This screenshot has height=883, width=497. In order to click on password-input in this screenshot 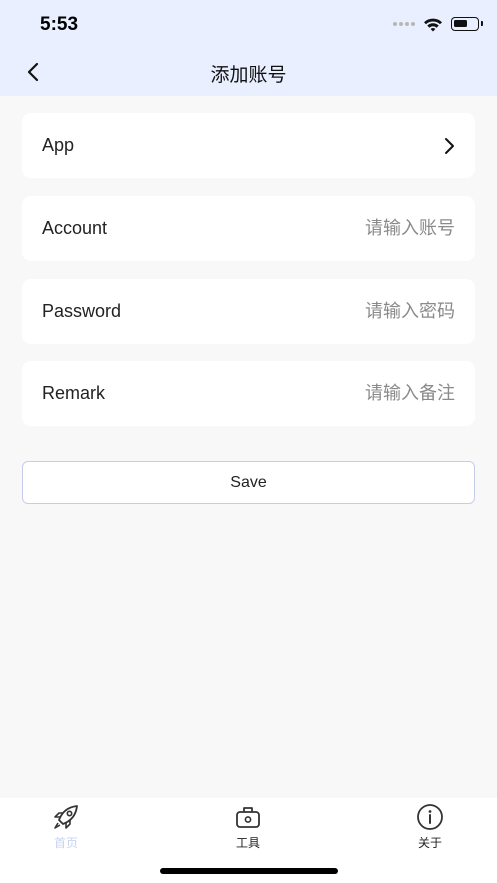, I will do `click(345, 311)`.